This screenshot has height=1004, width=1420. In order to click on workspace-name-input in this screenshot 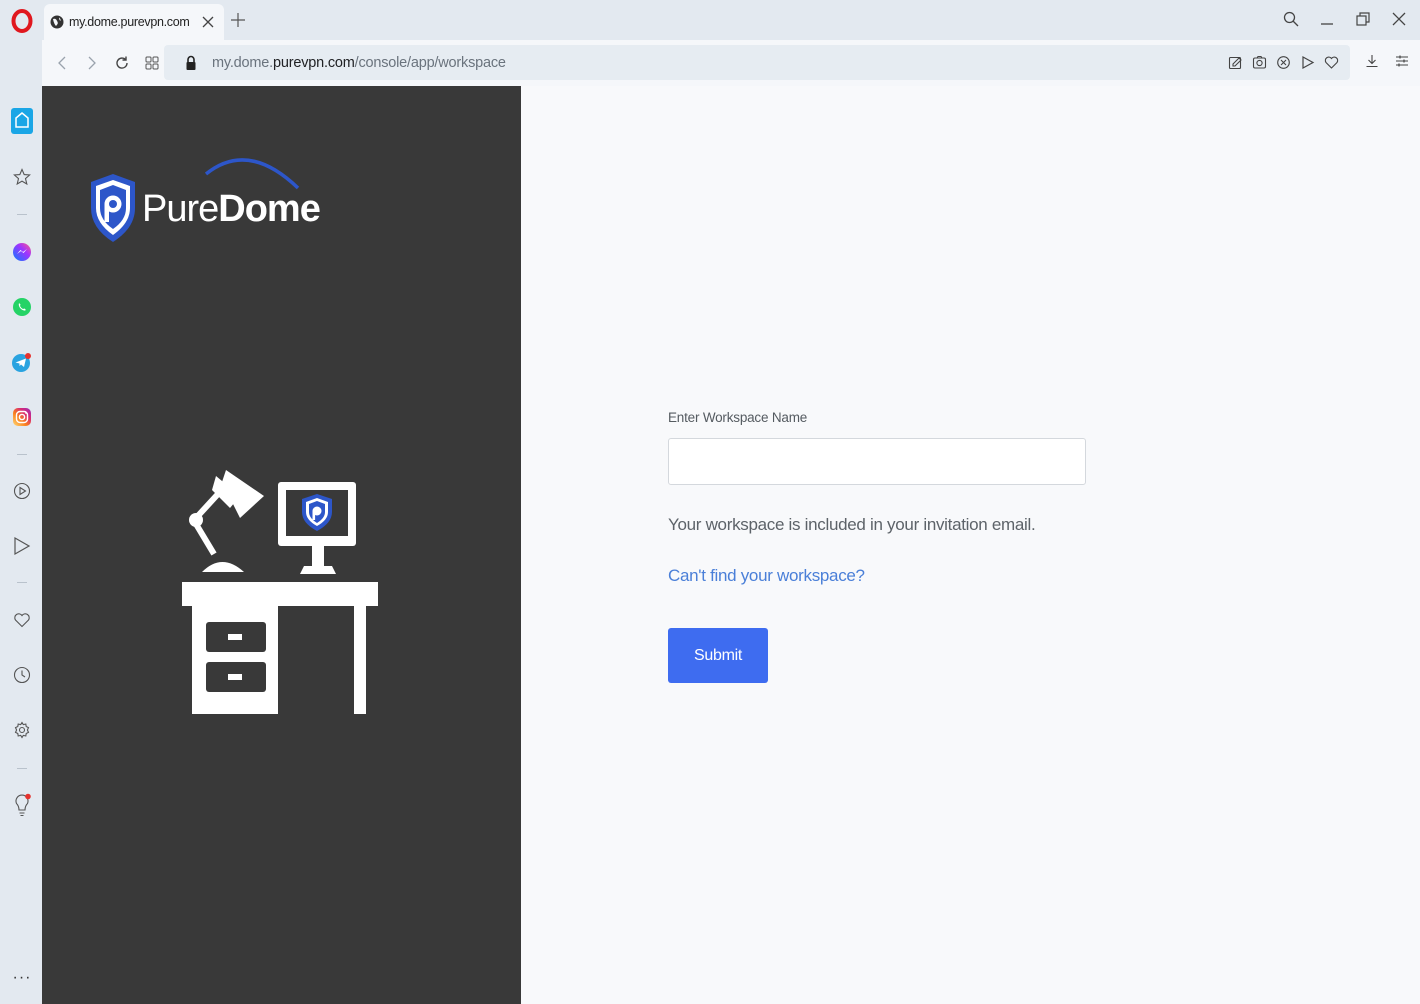, I will do `click(877, 461)`.